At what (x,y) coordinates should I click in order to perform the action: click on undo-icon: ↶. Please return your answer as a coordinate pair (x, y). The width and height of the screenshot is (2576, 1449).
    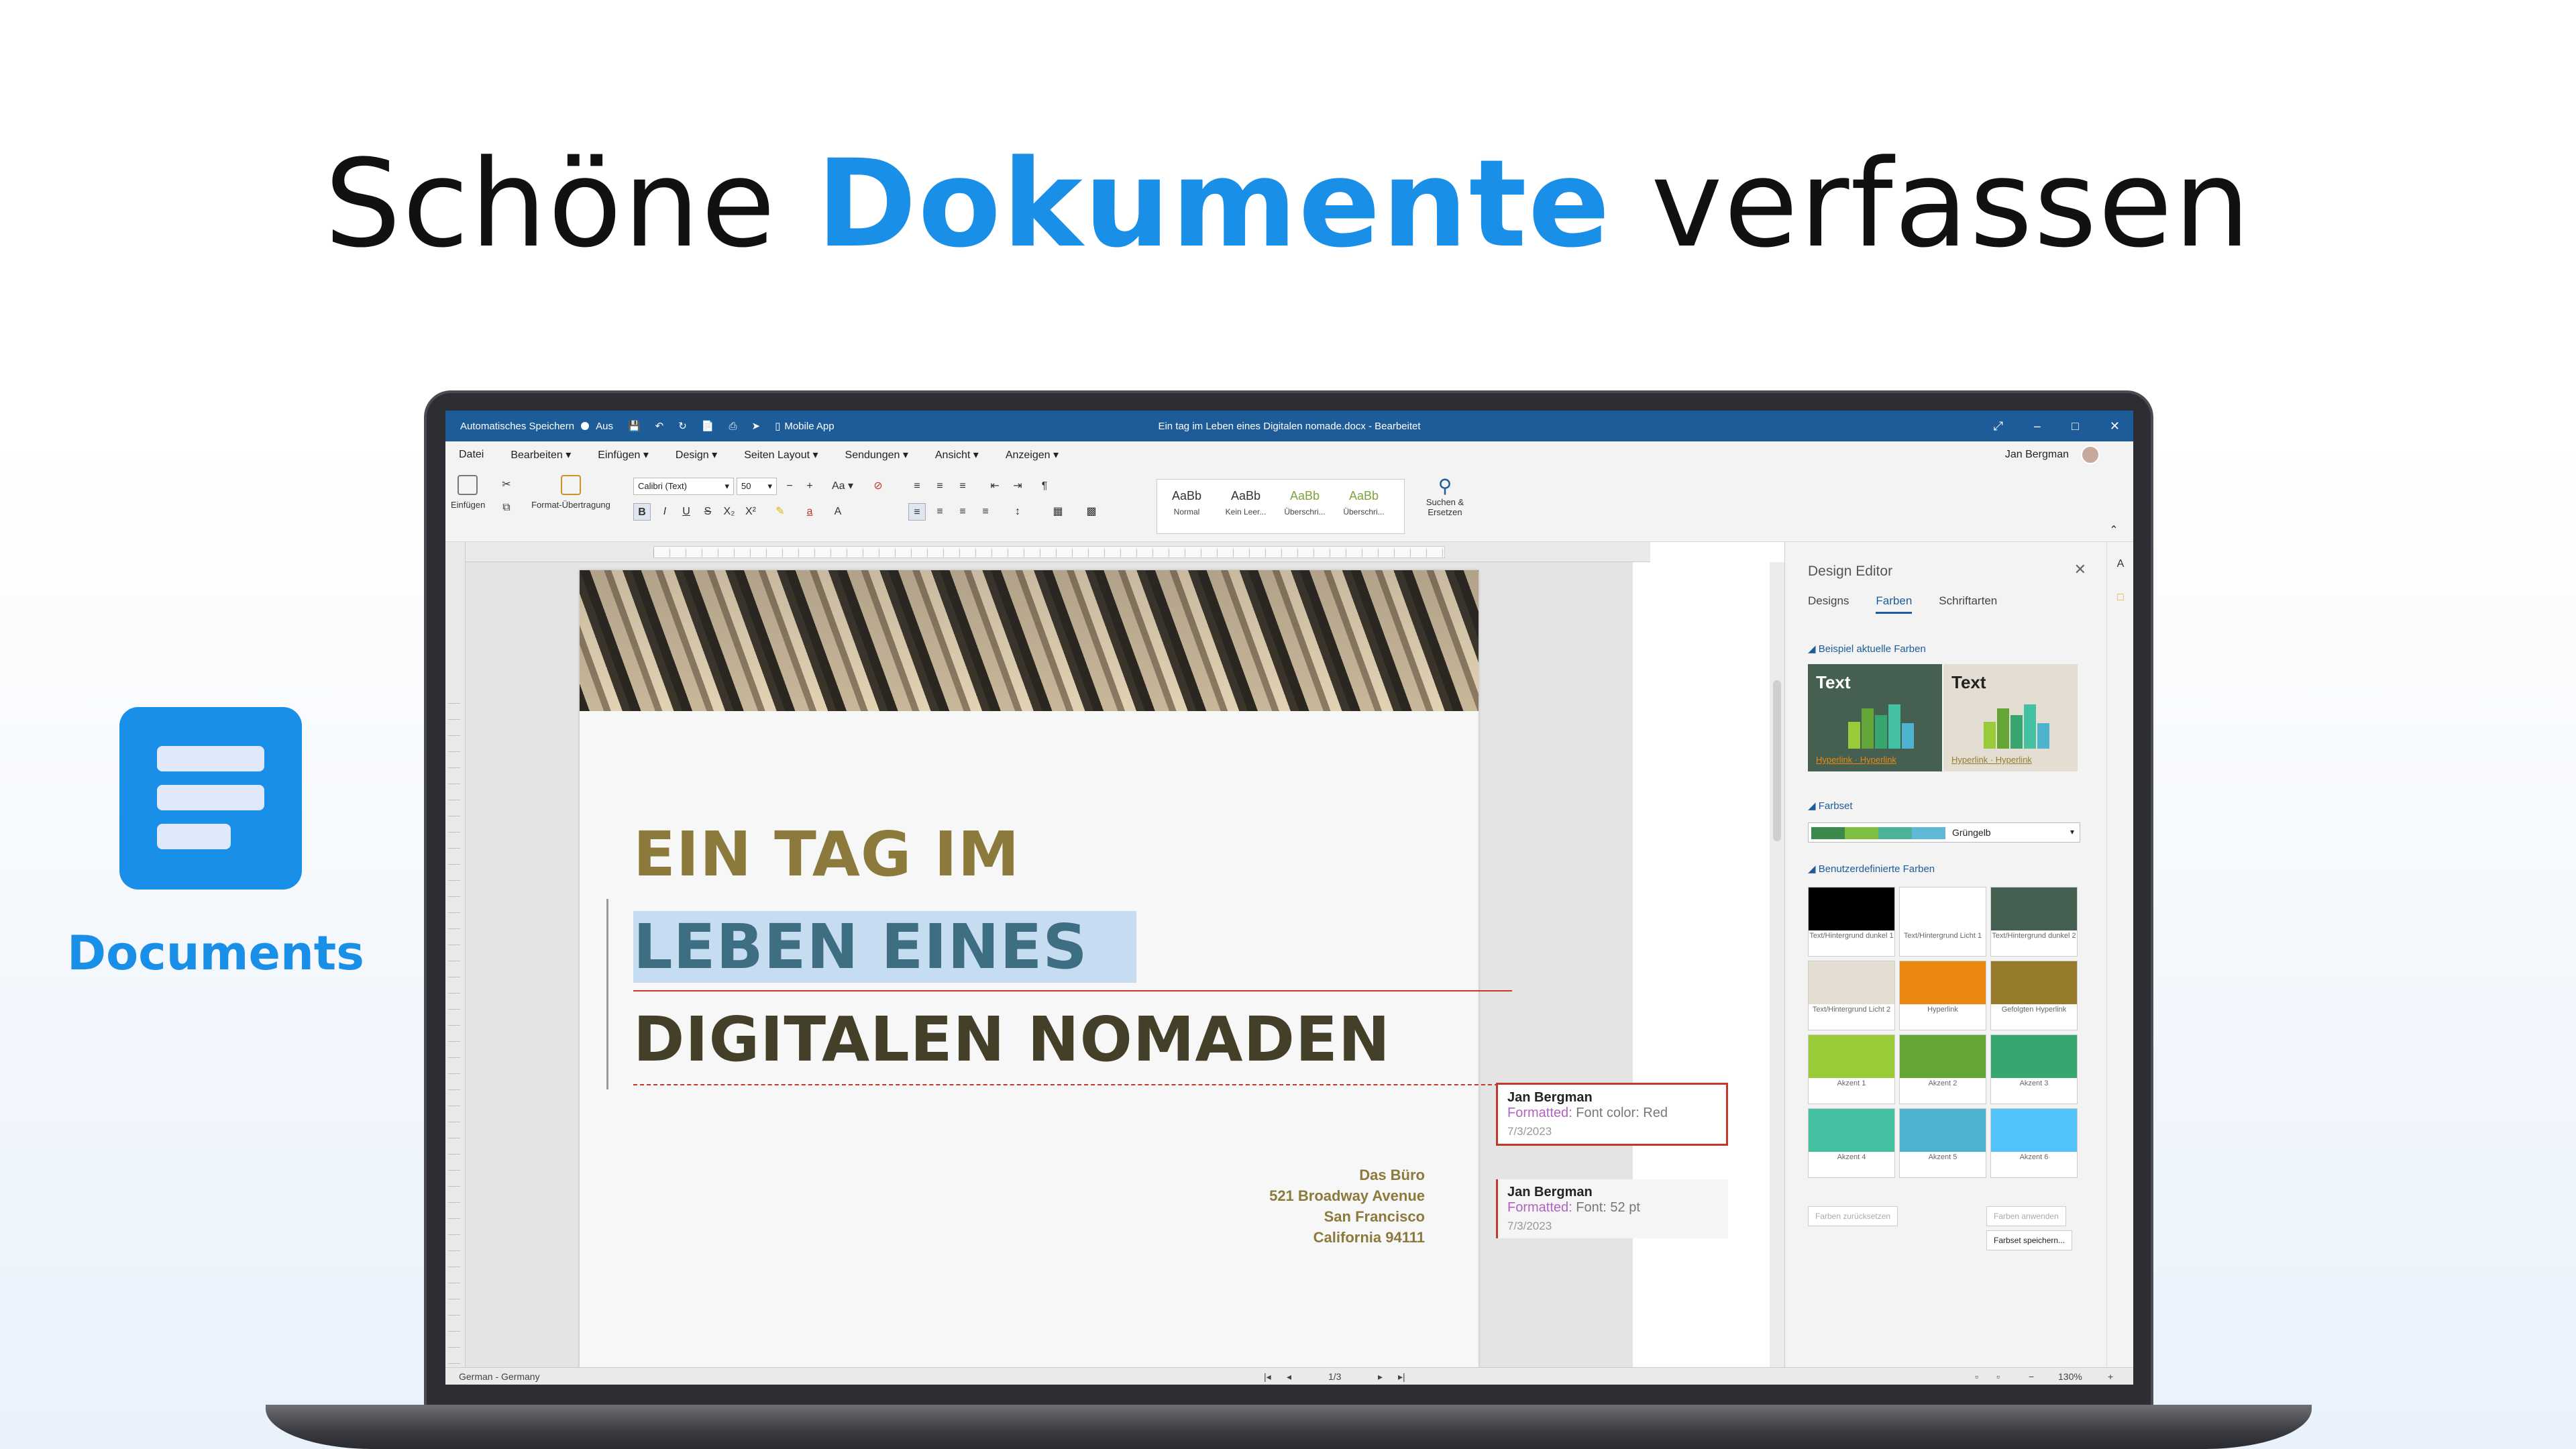
    Looking at the image, I should click on (659, 426).